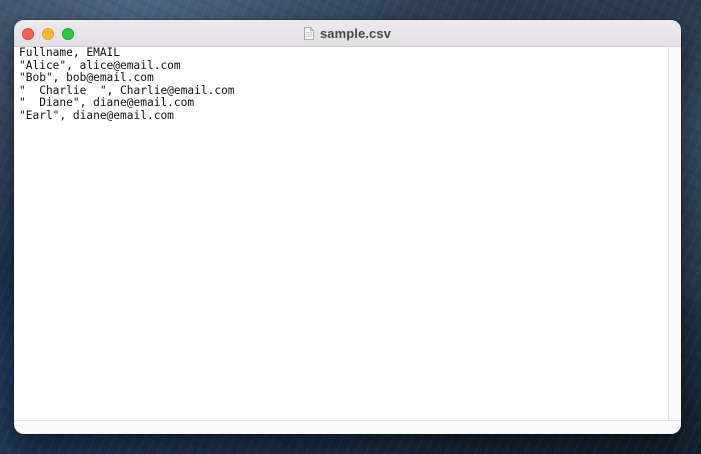 This screenshot has width=701, height=454. I want to click on horizontal-scrollbar, so click(347, 427).